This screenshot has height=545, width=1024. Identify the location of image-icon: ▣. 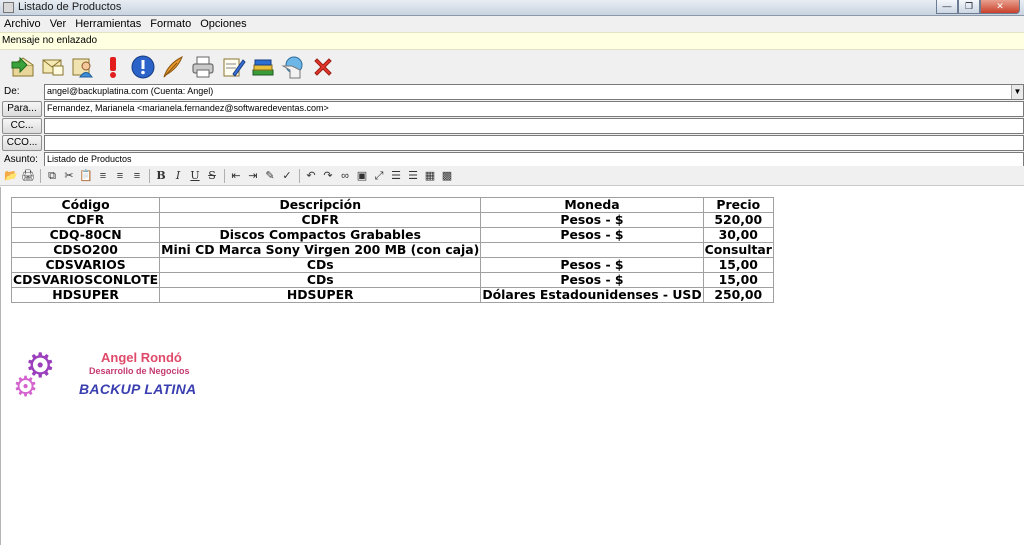
(362, 176).